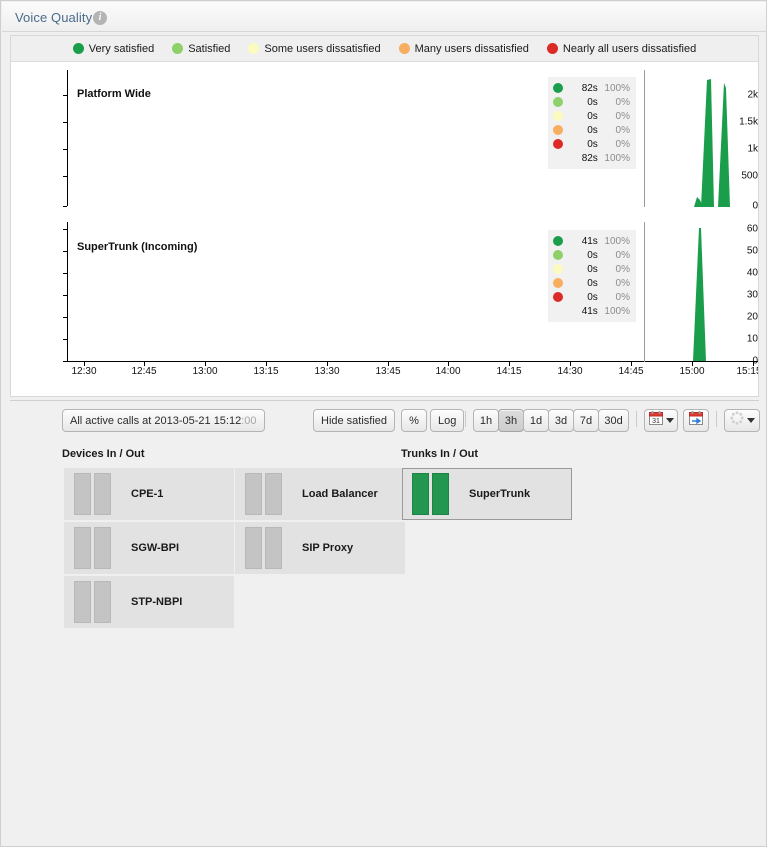 Image resolution: width=767 pixels, height=847 pixels. I want to click on x-tick-label: 14:15, so click(509, 371).